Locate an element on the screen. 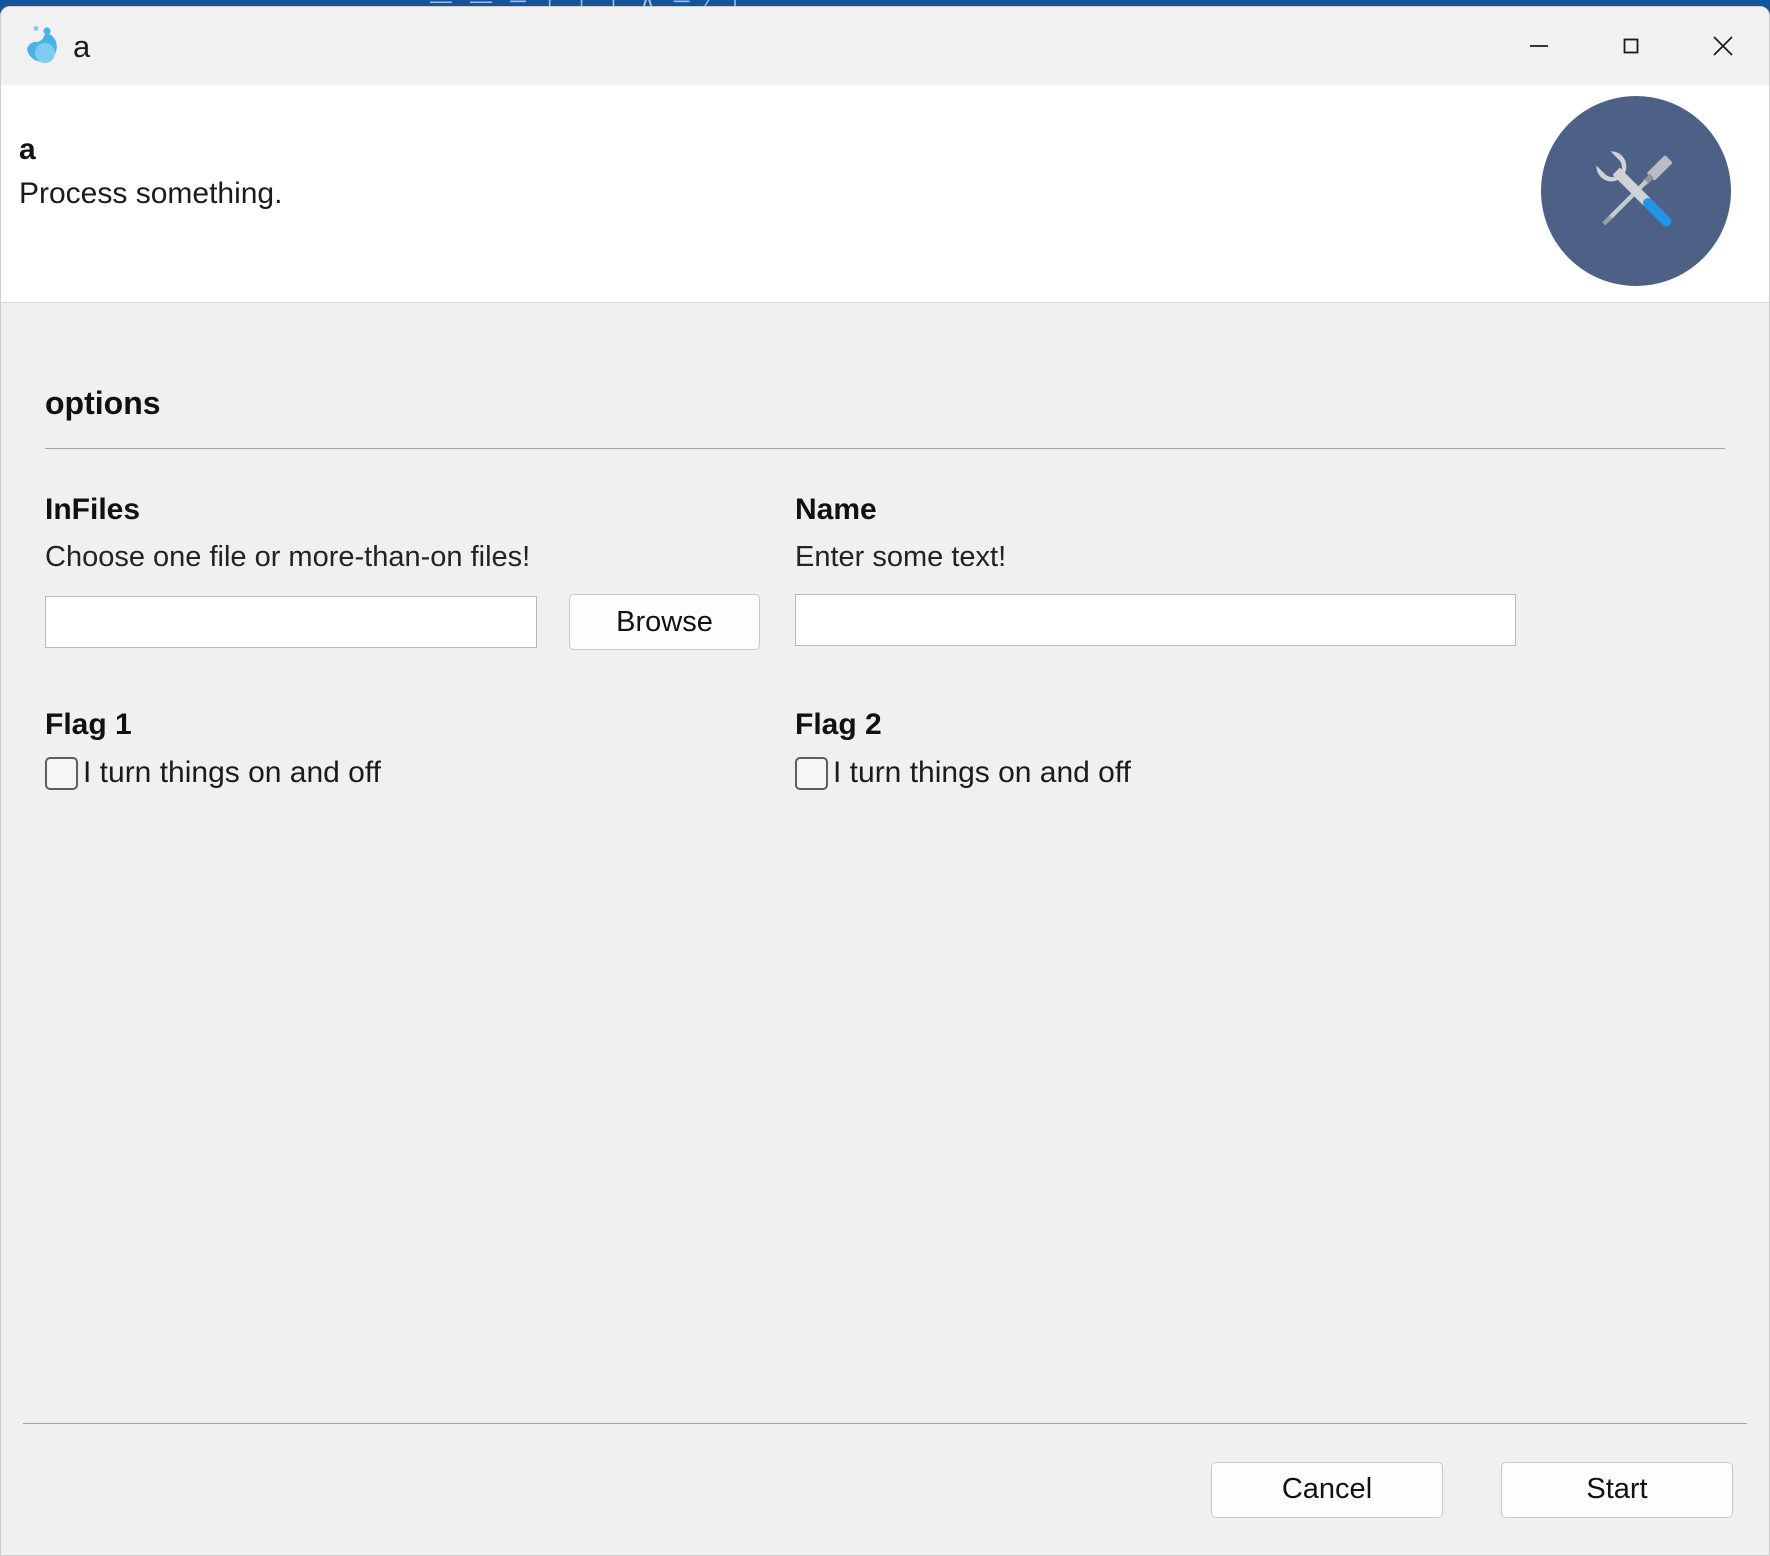 Image resolution: width=1770 pixels, height=1556 pixels. infiles-input-row: Browse is located at coordinates (420, 622).